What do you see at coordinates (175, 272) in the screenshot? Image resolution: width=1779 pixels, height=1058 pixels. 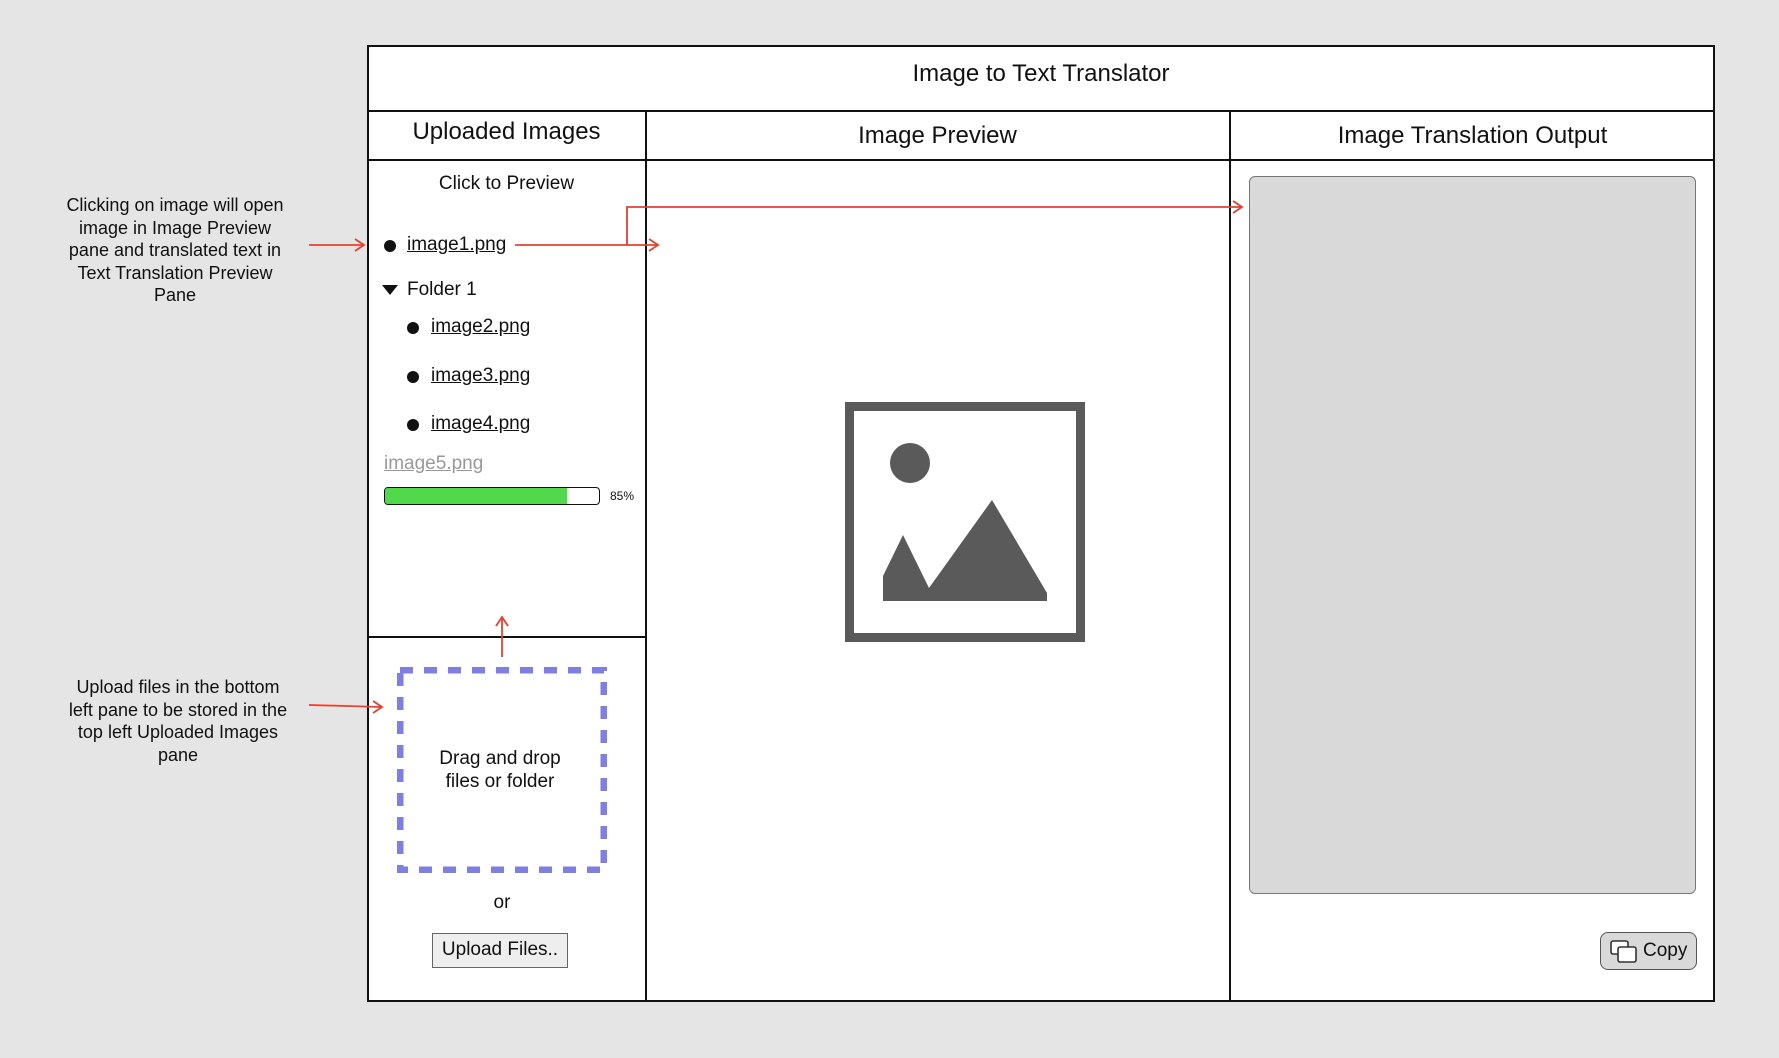 I see `annotation-line: Text Translation Preview` at bounding box center [175, 272].